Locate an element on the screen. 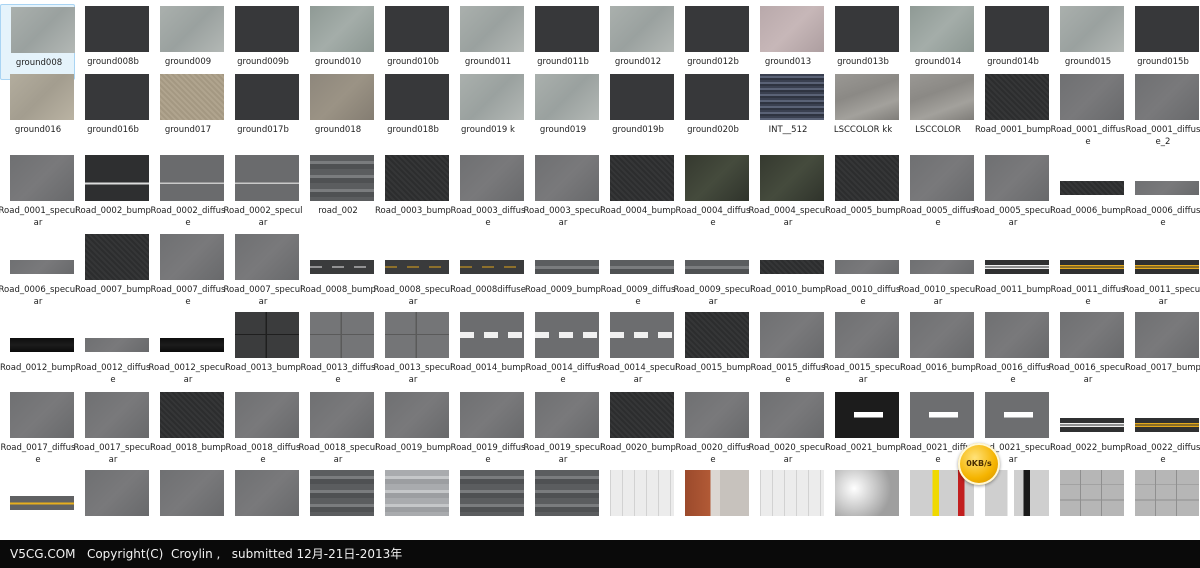  file-item: ground013b is located at coordinates (862, 42).